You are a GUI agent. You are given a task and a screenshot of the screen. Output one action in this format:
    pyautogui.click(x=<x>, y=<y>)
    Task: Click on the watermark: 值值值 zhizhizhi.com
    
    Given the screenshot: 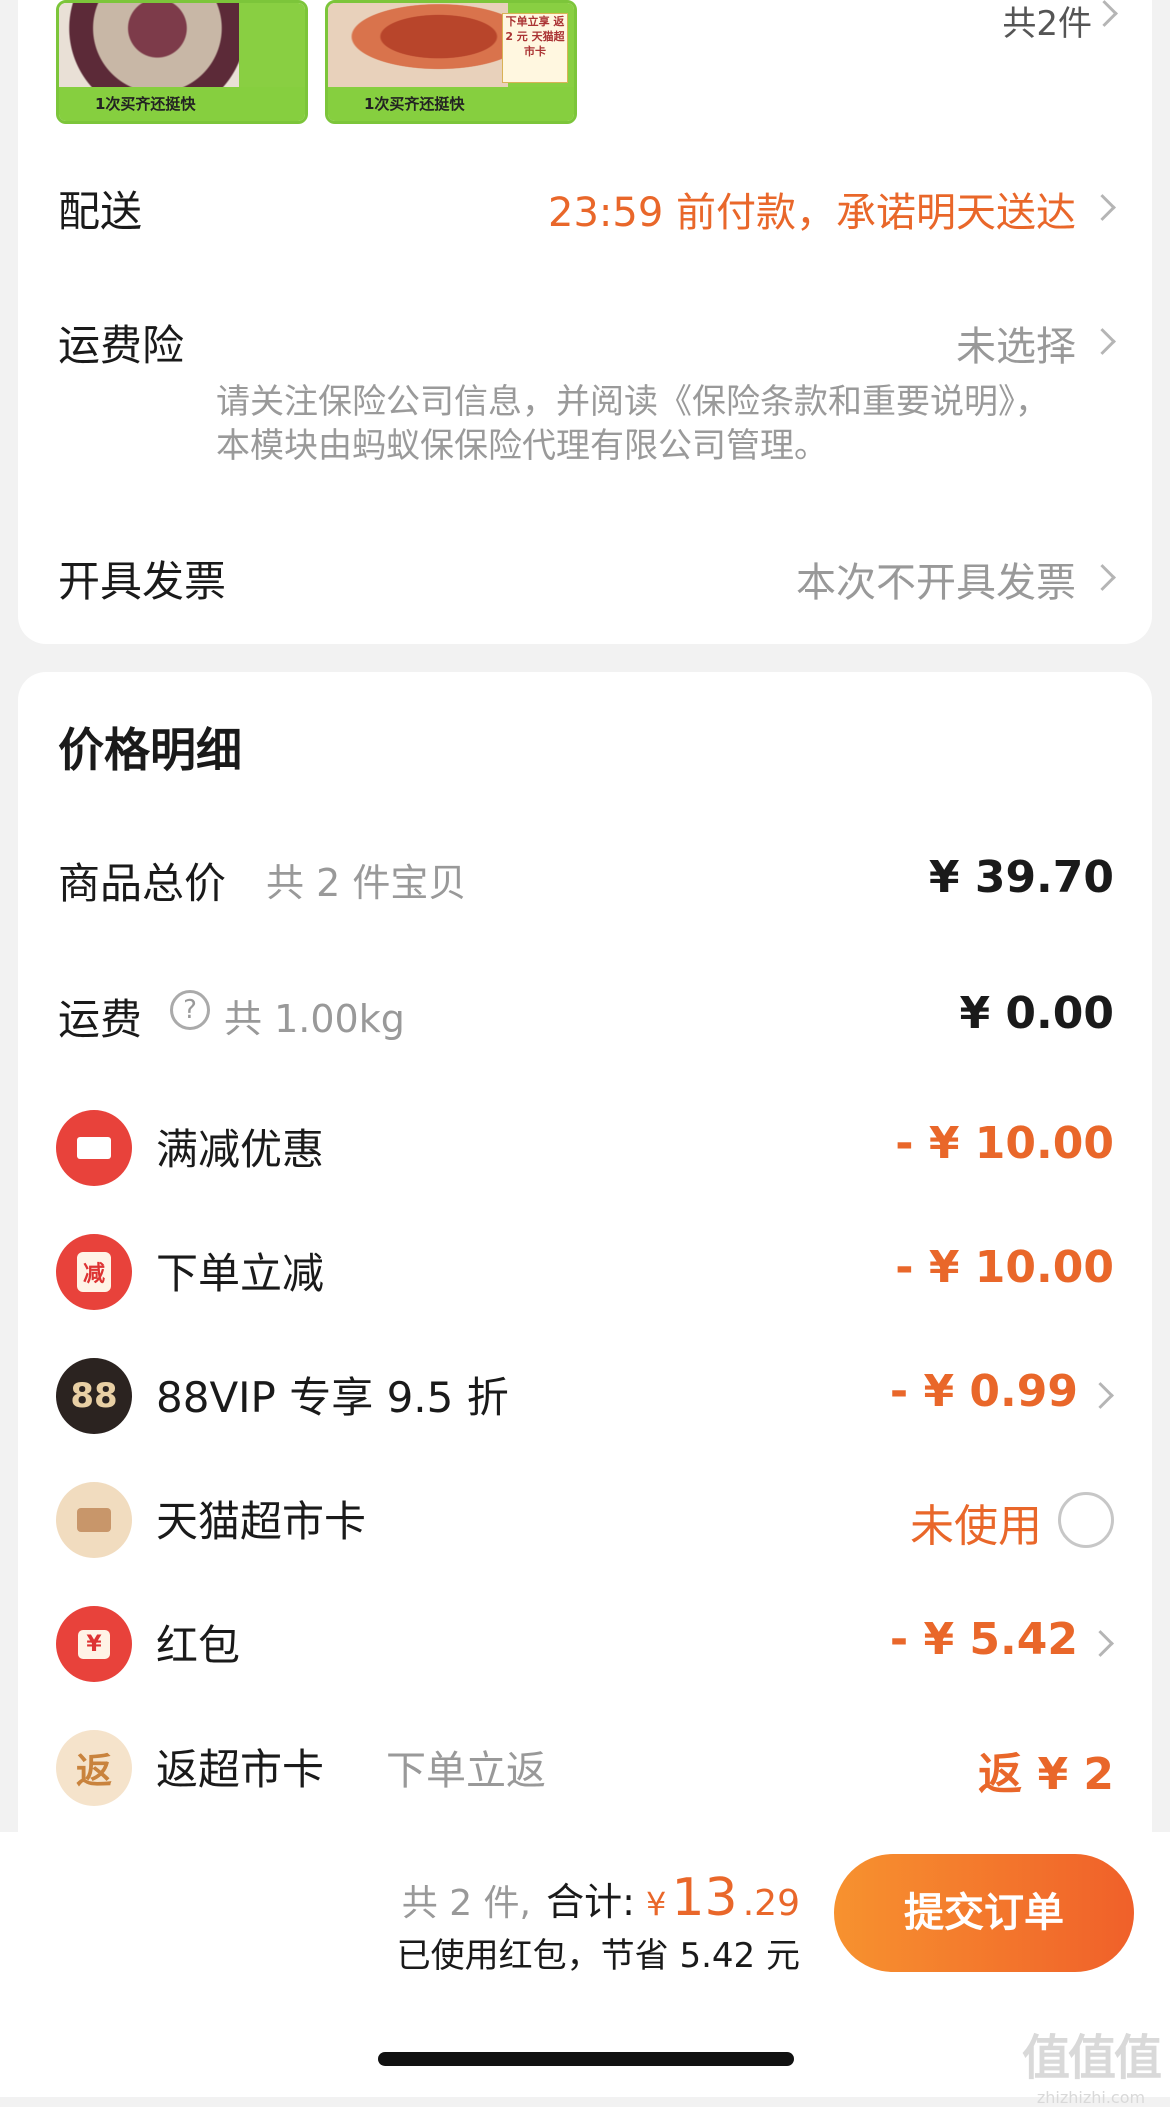 What is the action you would take?
    pyautogui.click(x=1091, y=2062)
    